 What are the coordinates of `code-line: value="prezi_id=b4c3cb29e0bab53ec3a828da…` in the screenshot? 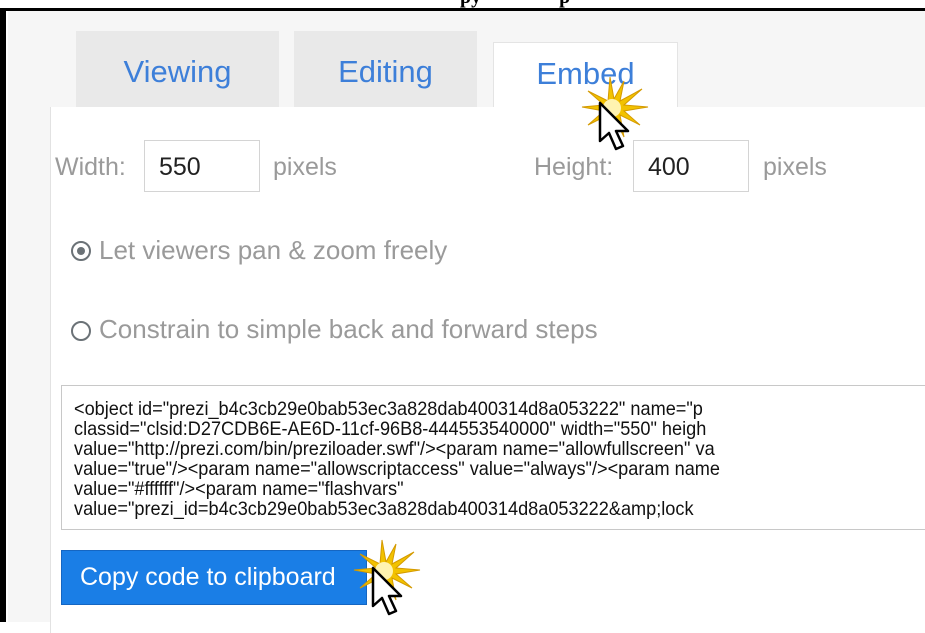 It's located at (384, 509).